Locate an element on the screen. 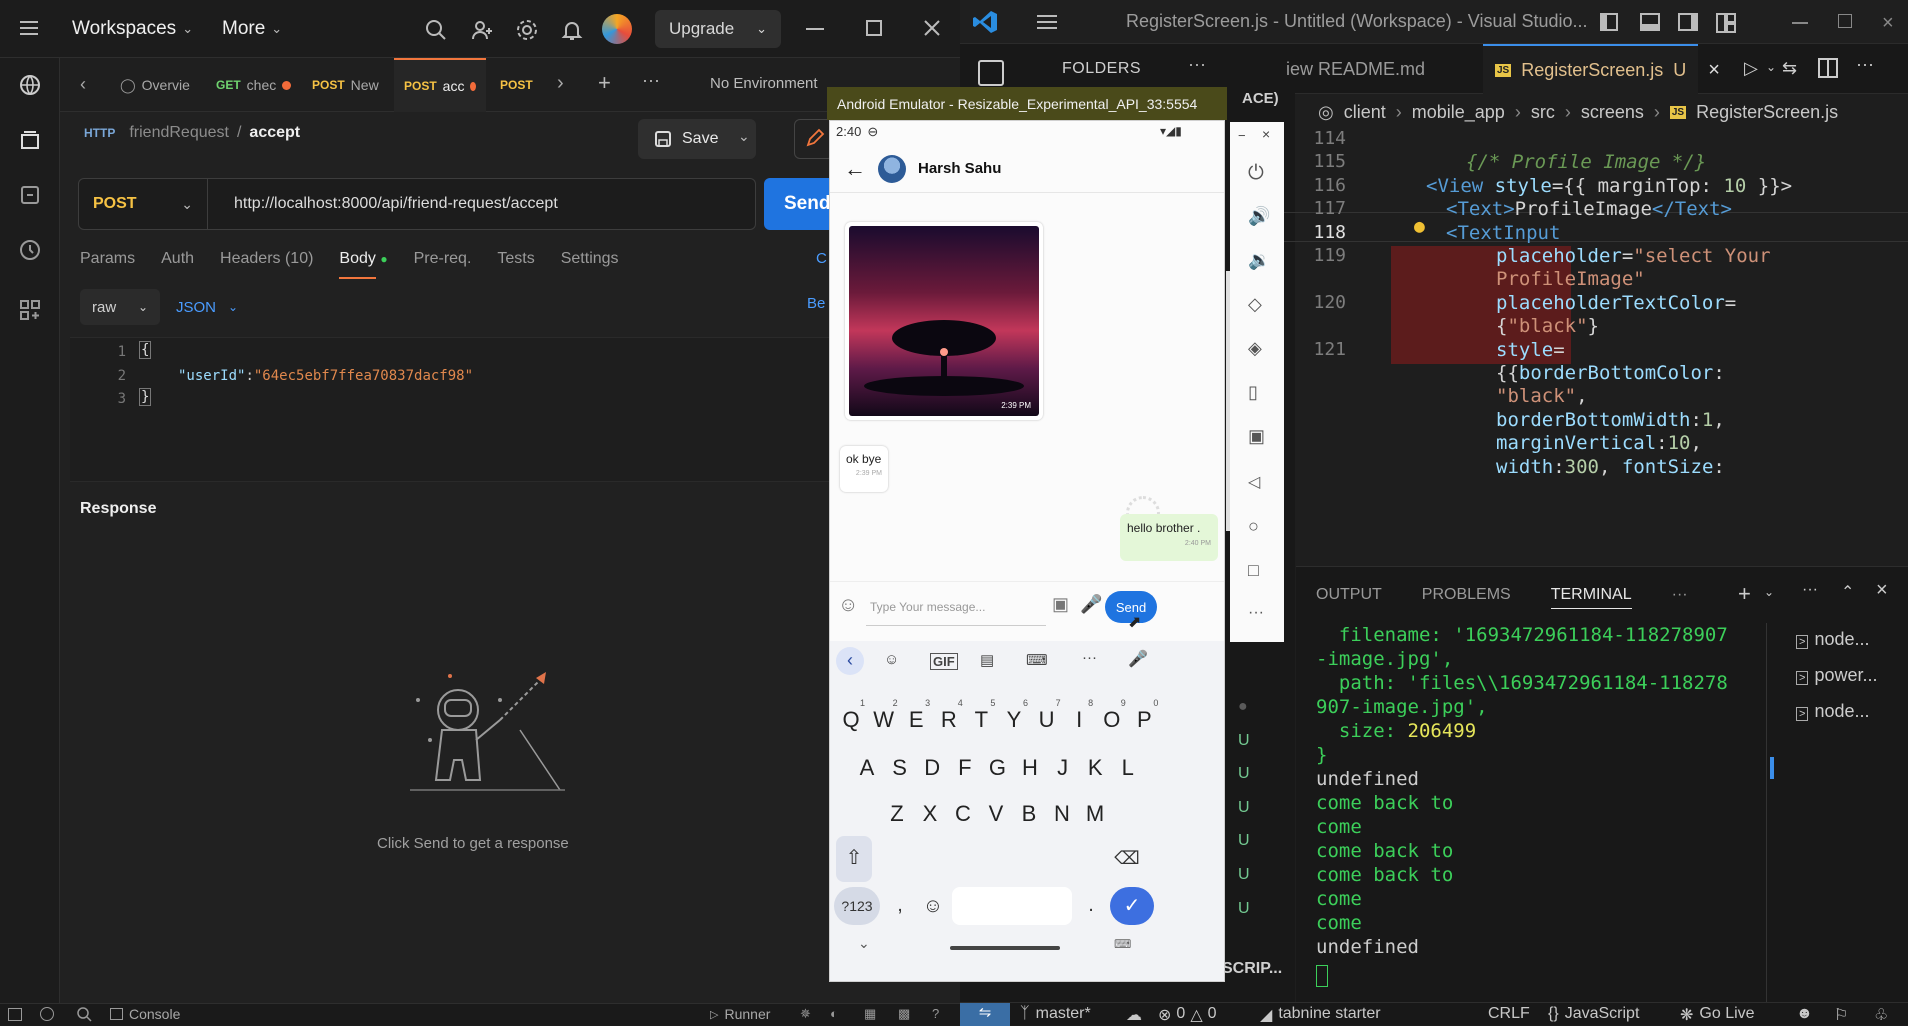  keyboard-key: I8 is located at coordinates (1079, 720).